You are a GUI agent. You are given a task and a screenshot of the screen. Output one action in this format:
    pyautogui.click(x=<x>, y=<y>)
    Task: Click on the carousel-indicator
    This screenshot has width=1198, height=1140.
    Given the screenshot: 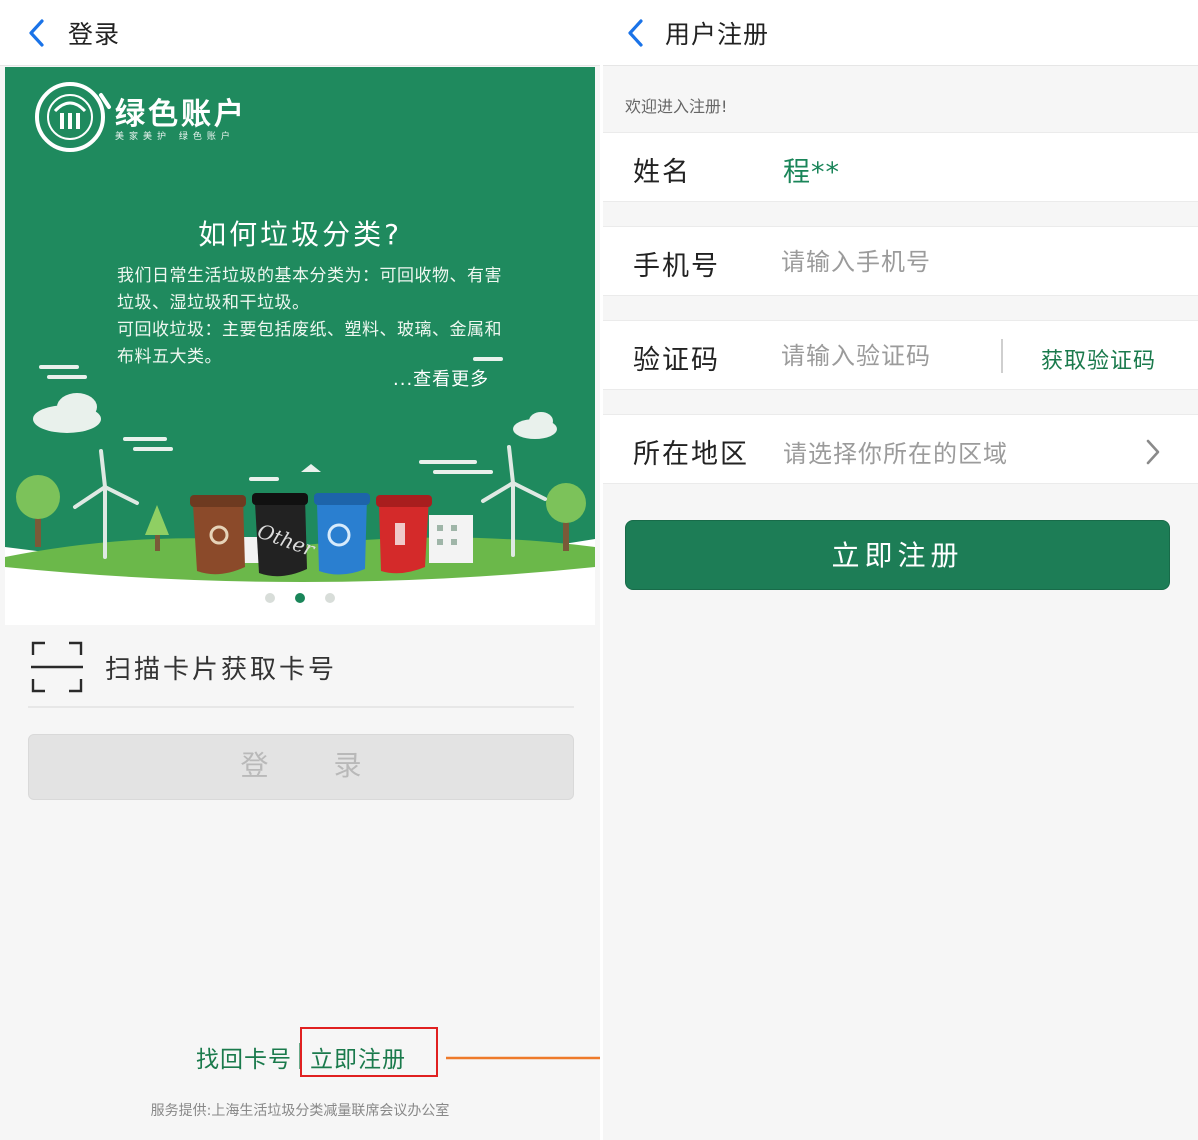 What is the action you would take?
    pyautogui.click(x=300, y=598)
    